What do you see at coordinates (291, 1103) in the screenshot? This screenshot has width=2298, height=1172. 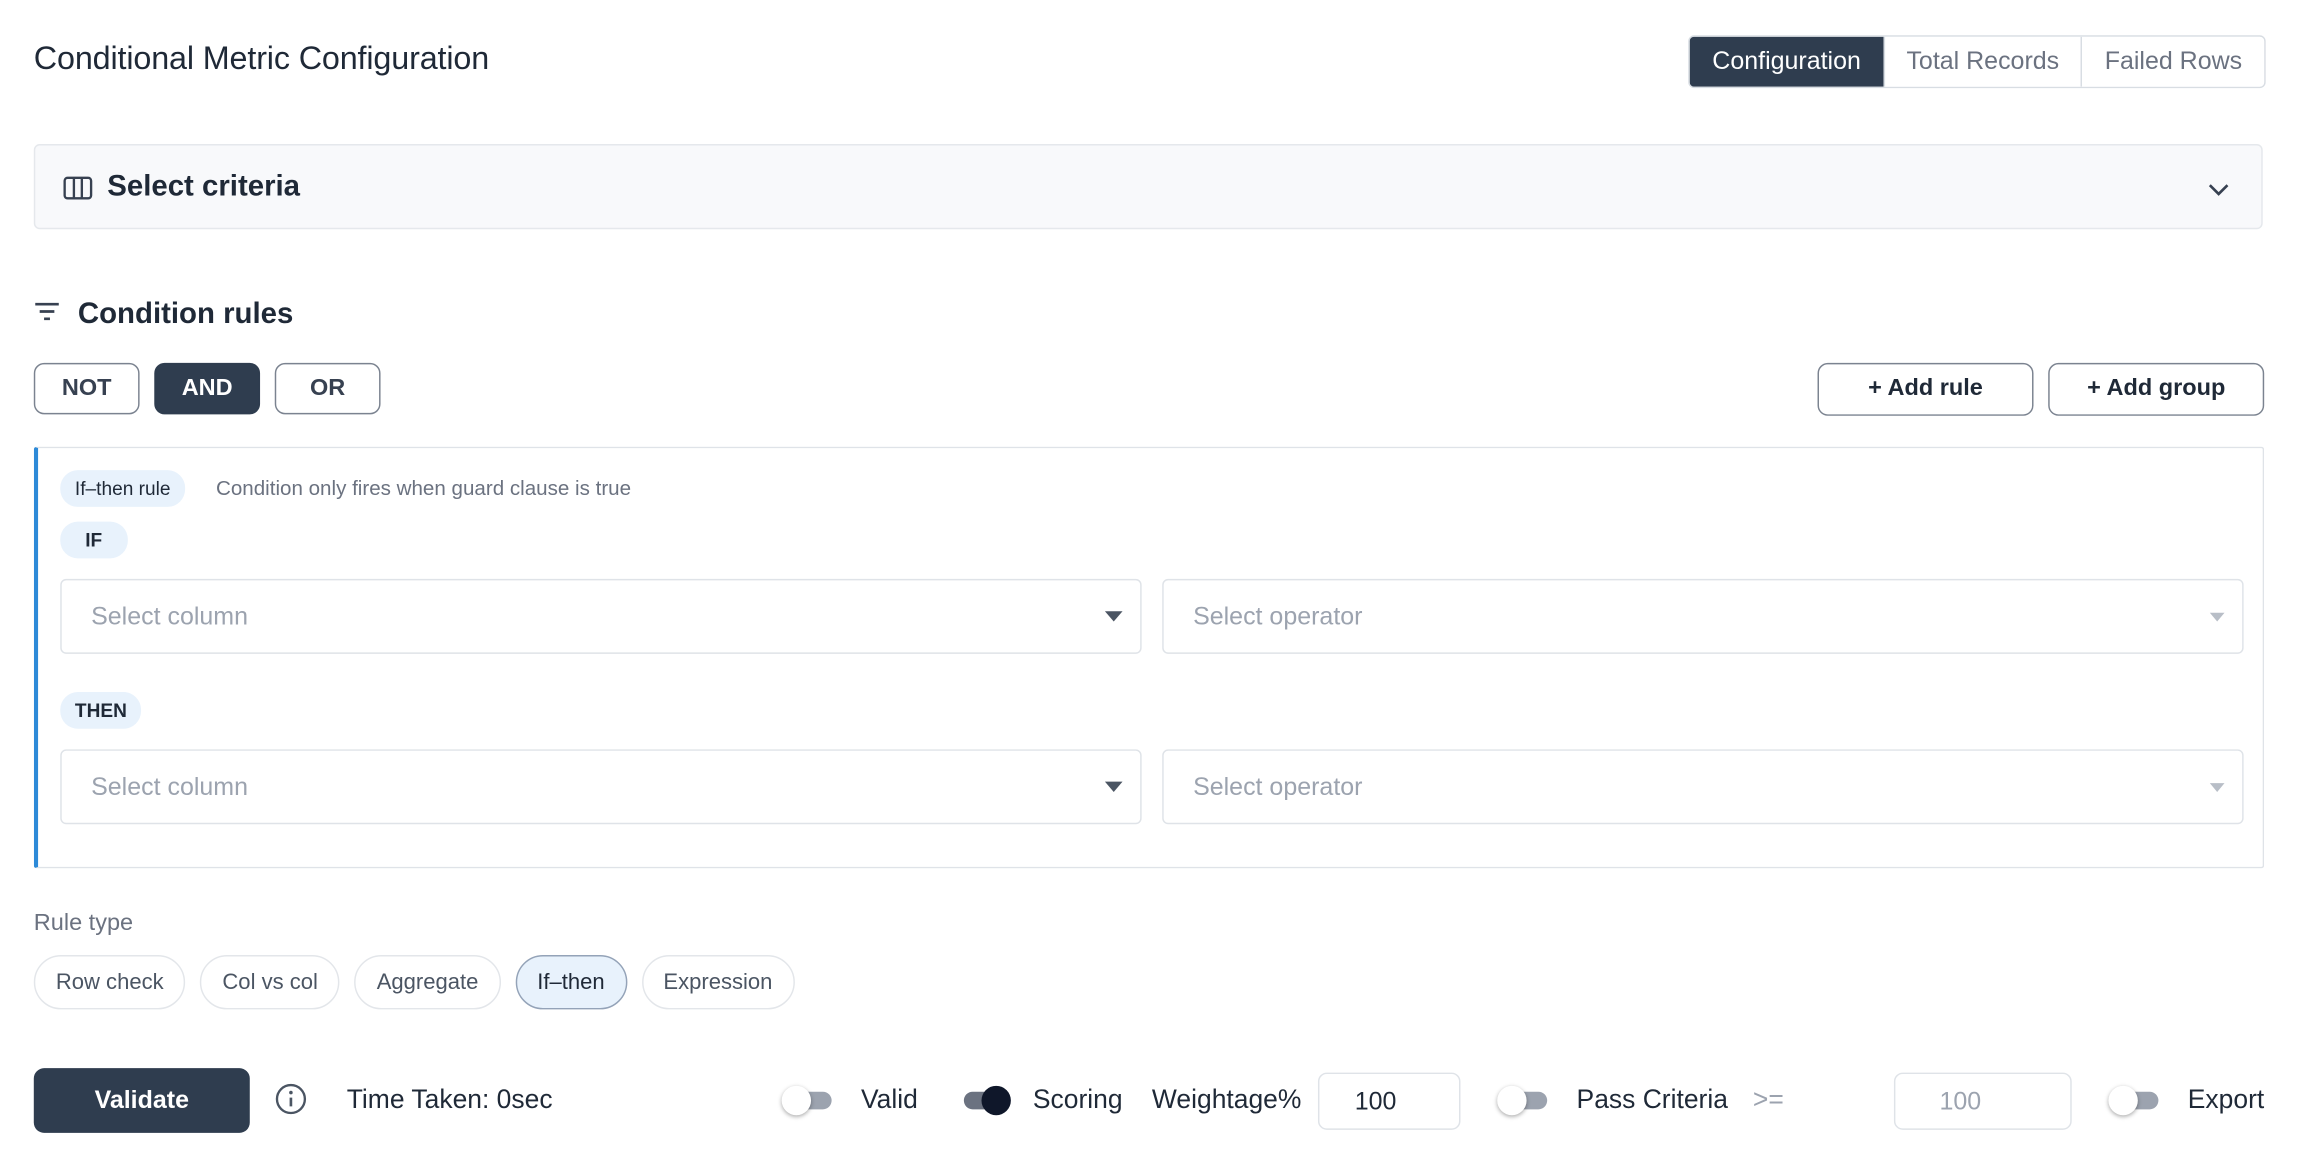 I see `info-icon` at bounding box center [291, 1103].